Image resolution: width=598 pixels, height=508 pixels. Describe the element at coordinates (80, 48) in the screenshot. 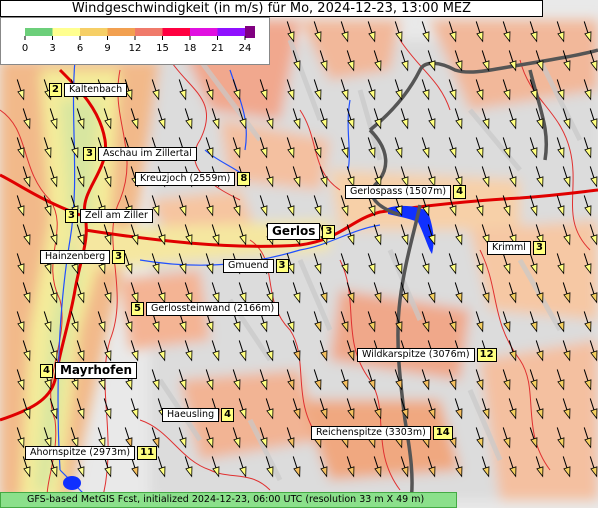

I see `legend-tick-label: 6` at that location.